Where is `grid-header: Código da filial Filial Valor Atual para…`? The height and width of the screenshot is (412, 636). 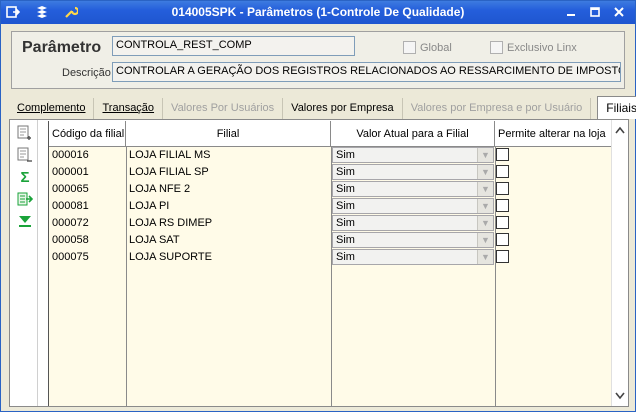
grid-header: Código da filial Filial Valor Atual para… is located at coordinates (330, 134).